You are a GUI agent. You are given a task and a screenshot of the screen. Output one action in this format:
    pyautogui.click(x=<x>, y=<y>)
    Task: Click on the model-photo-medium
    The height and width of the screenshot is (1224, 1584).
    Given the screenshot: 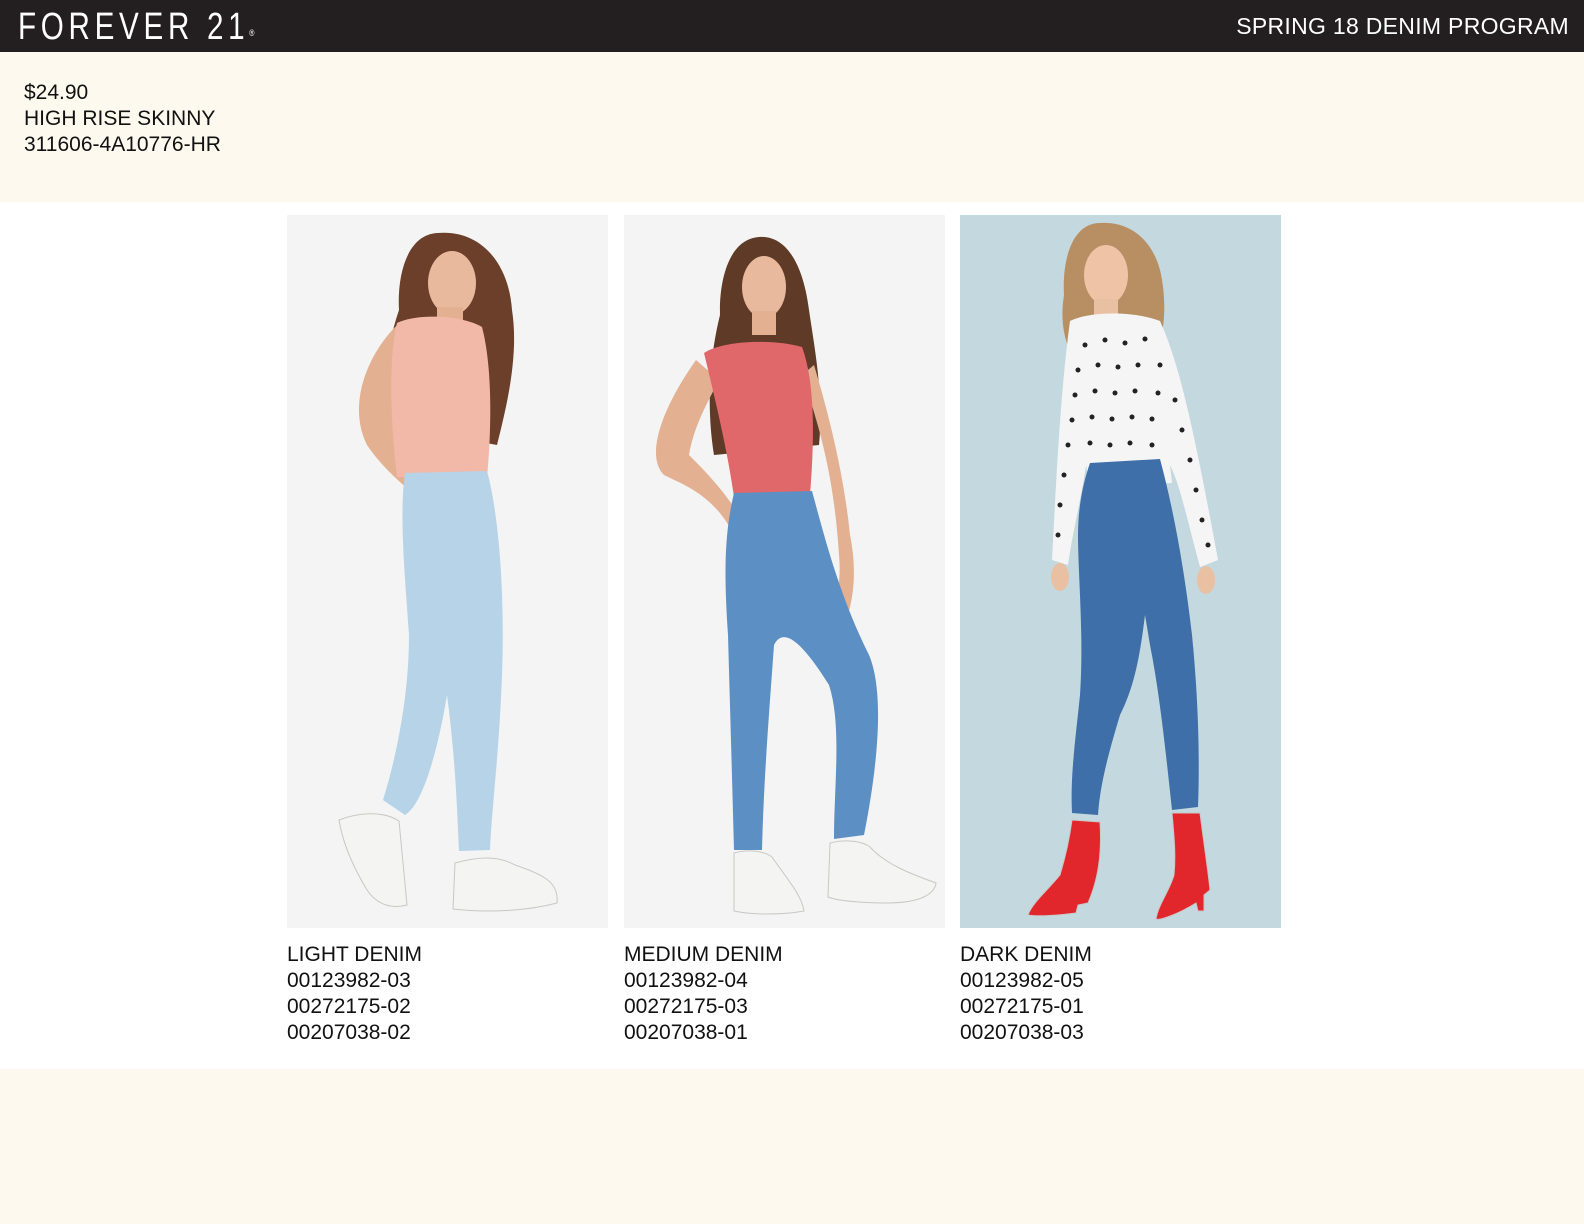 What is the action you would take?
    pyautogui.click(x=784, y=571)
    